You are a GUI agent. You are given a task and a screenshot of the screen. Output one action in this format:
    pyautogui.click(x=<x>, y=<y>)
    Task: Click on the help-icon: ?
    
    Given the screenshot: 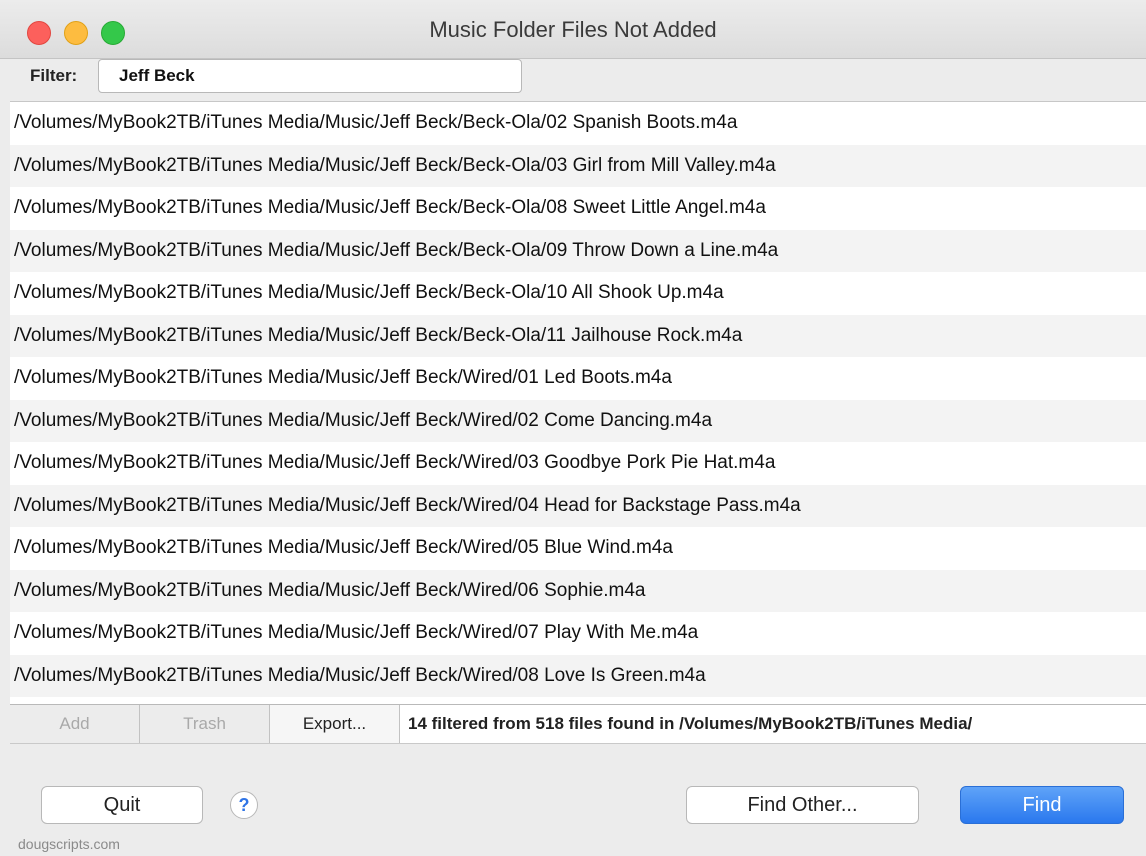 What is the action you would take?
    pyautogui.click(x=244, y=805)
    